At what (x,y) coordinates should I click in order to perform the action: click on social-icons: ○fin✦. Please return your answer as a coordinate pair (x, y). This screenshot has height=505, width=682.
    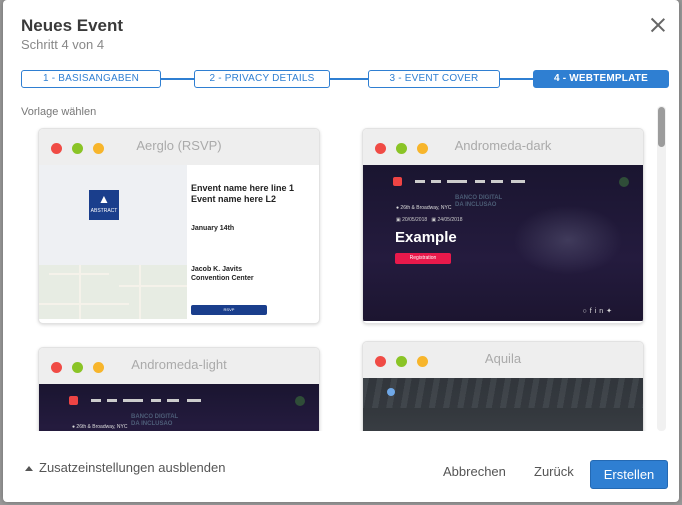
    Looking at the image, I should click on (598, 311).